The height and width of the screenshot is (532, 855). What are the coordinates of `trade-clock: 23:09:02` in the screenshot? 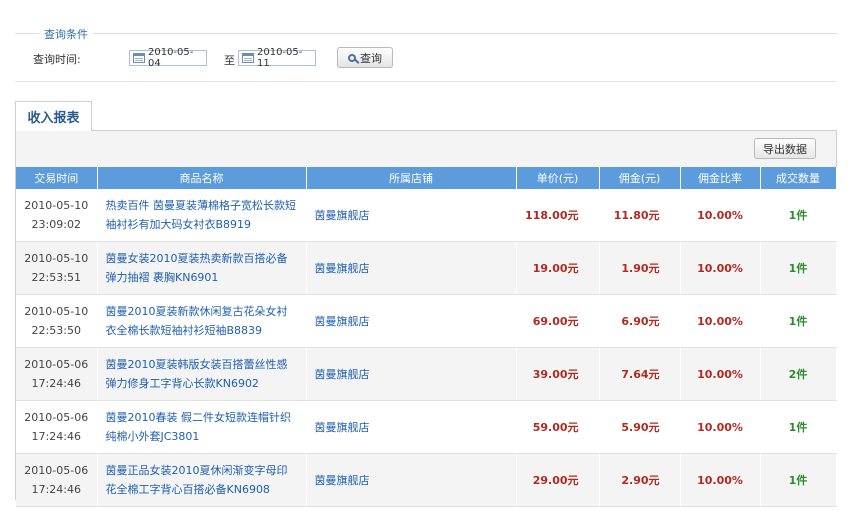 It's located at (56, 224).